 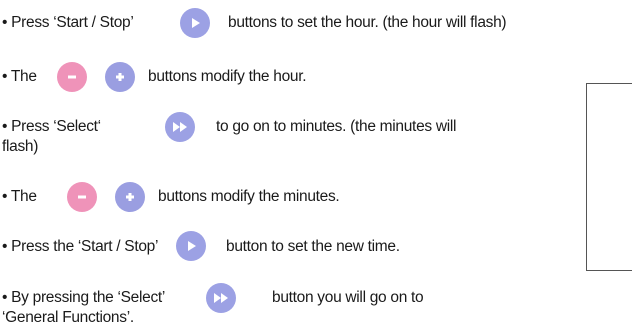 I want to click on instruction-1-text-before: • Press ‘Start / Stop’, so click(x=68, y=22).